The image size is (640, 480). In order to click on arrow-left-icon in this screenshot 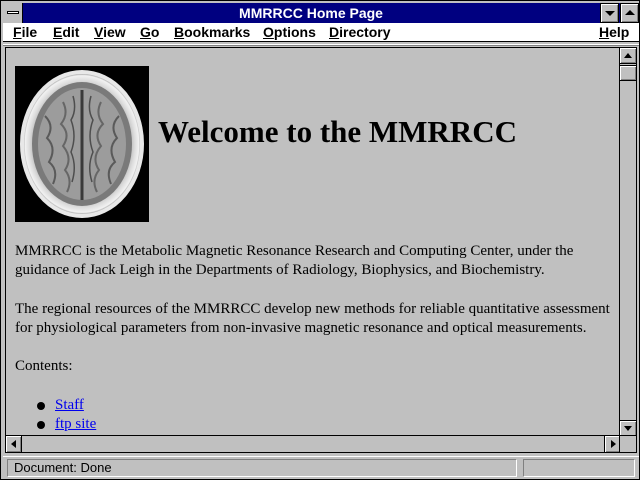, I will do `click(13, 444)`.